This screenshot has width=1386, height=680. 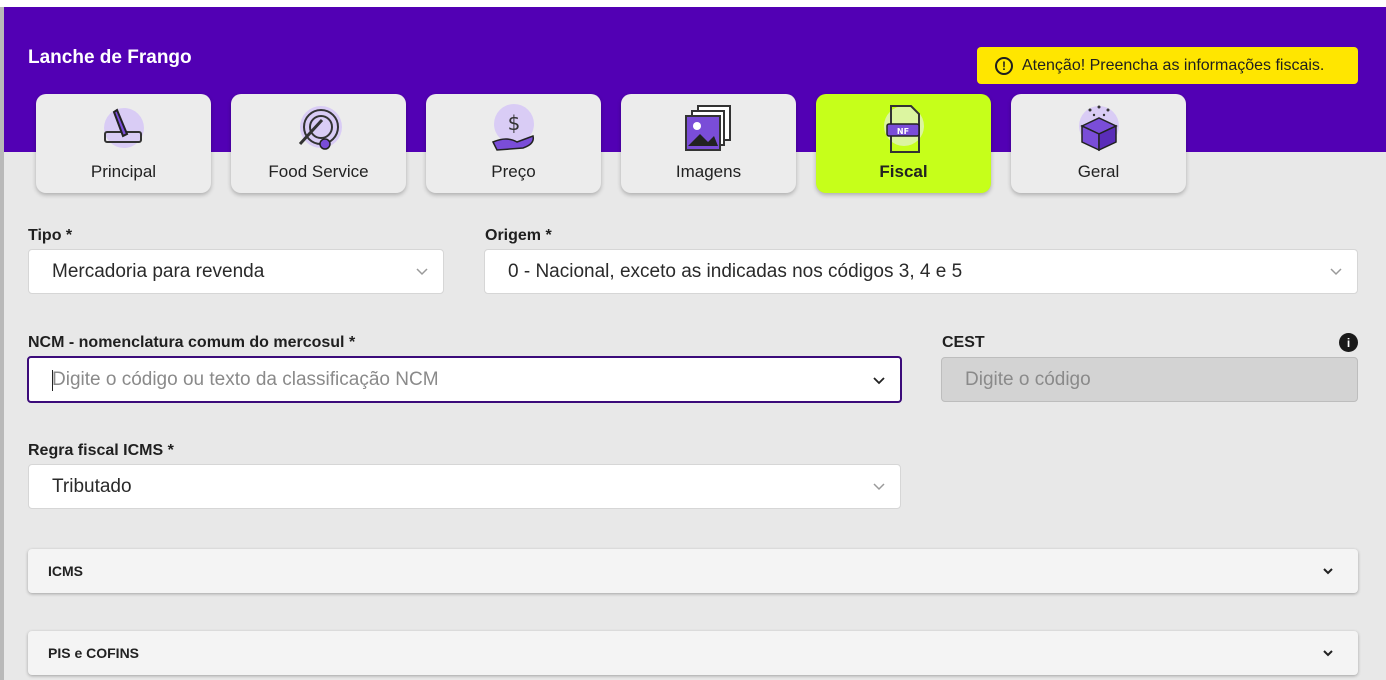 What do you see at coordinates (94, 653) in the screenshot?
I see `accordion-label: PIS e COFINS` at bounding box center [94, 653].